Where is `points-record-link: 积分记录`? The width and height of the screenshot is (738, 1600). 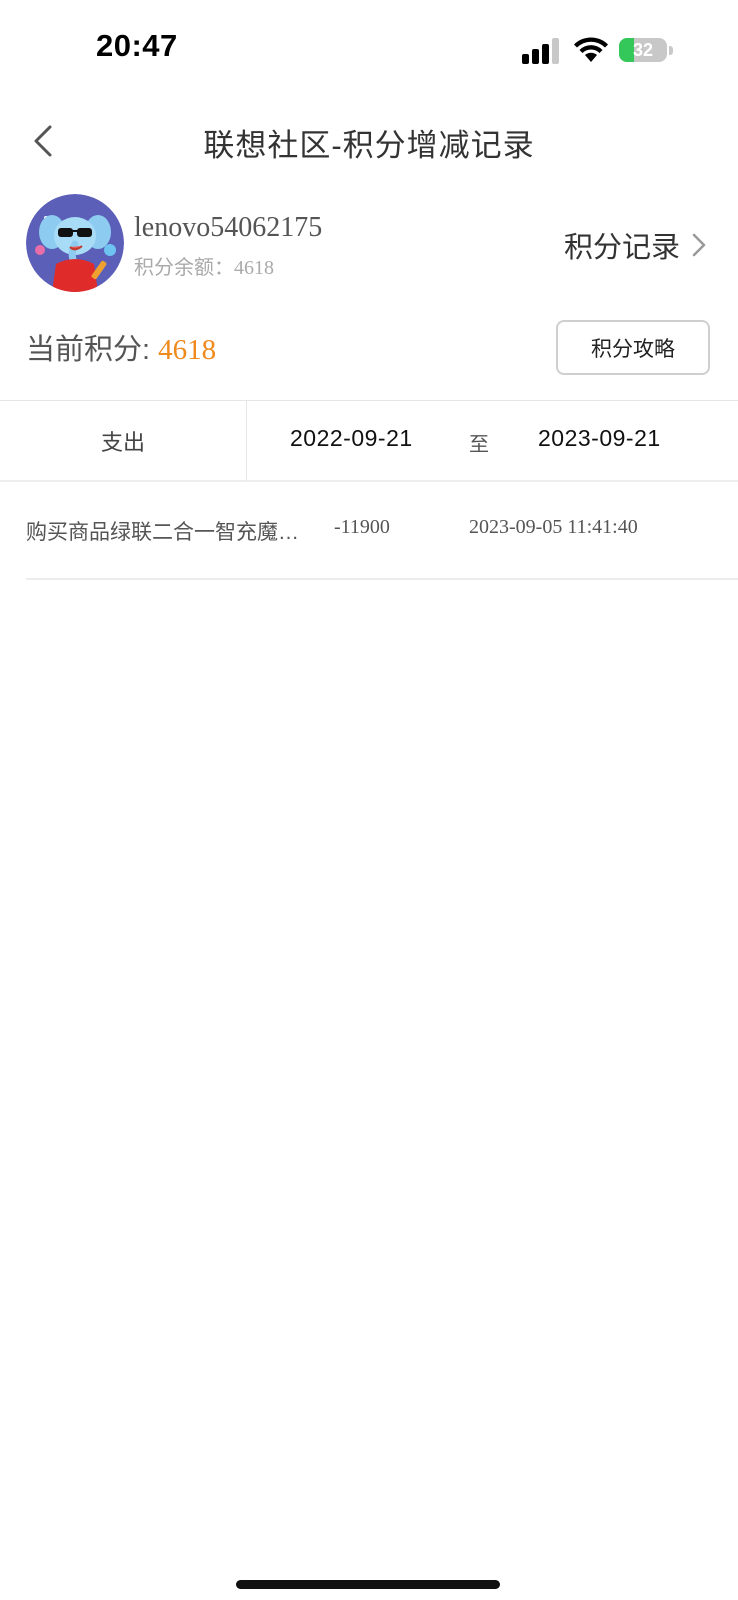 points-record-link: 积分记录 is located at coordinates (636, 245).